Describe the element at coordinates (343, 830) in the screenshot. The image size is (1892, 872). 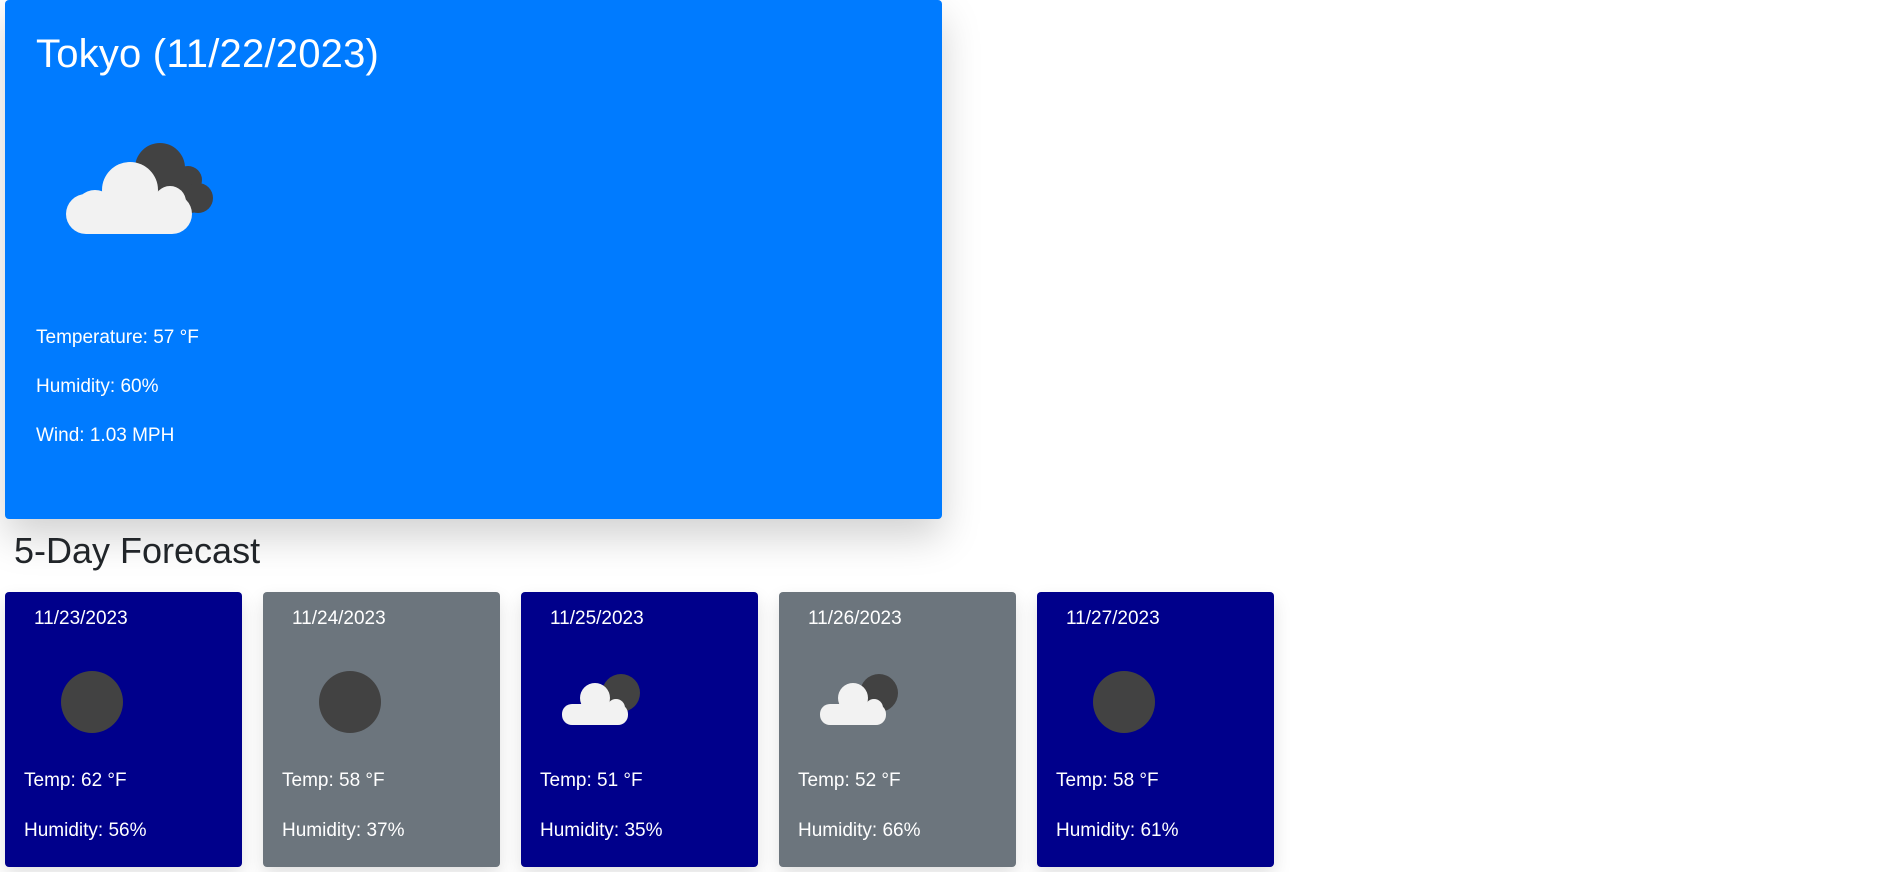
I see `forecast-humidity: Humidity: 37%` at that location.